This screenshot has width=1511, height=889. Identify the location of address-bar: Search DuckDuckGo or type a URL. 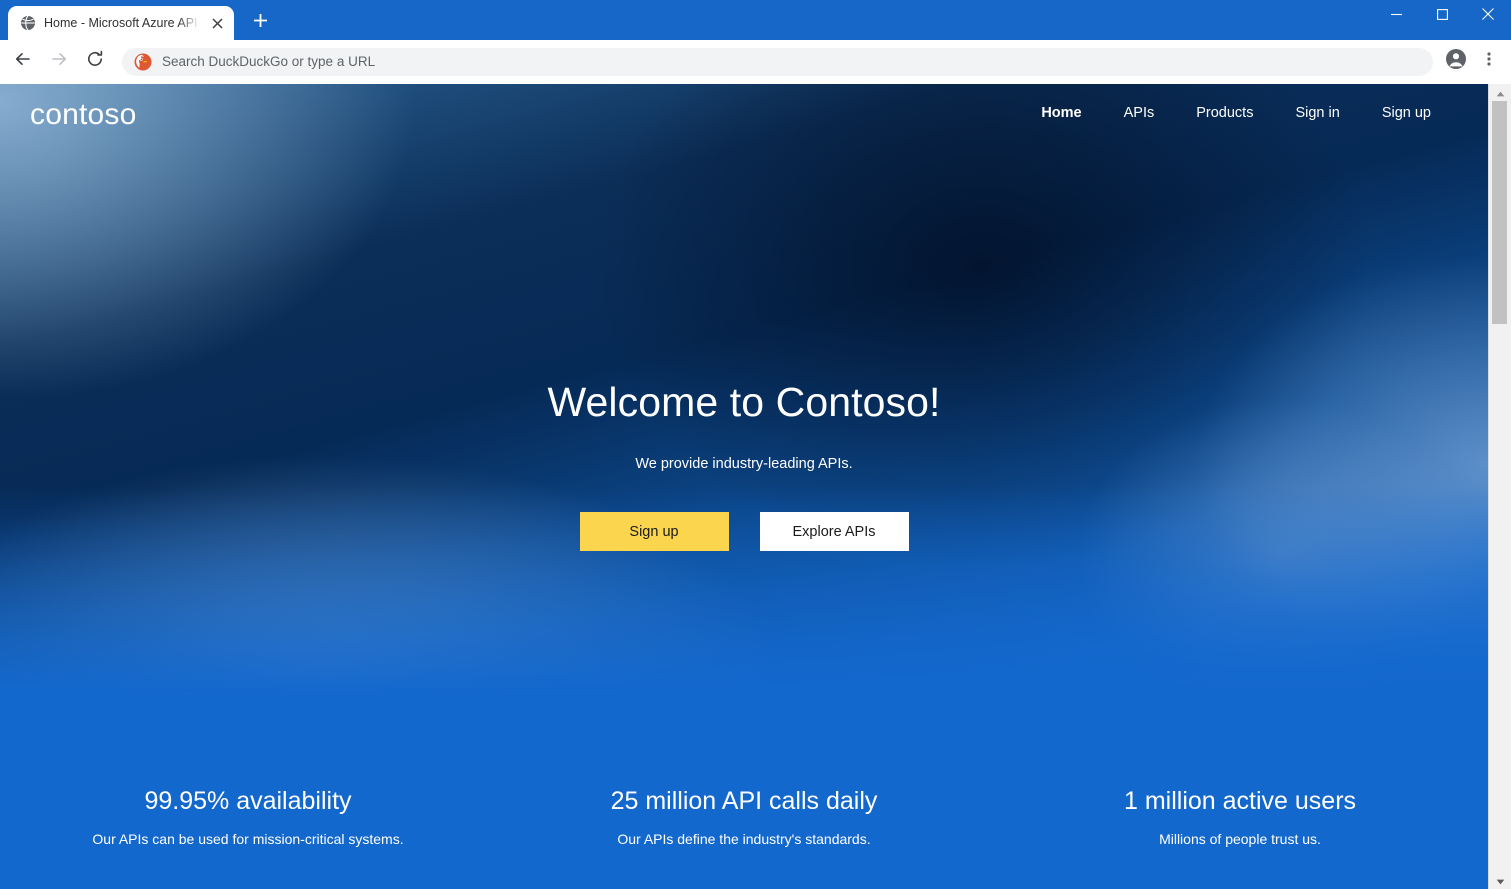
(777, 61).